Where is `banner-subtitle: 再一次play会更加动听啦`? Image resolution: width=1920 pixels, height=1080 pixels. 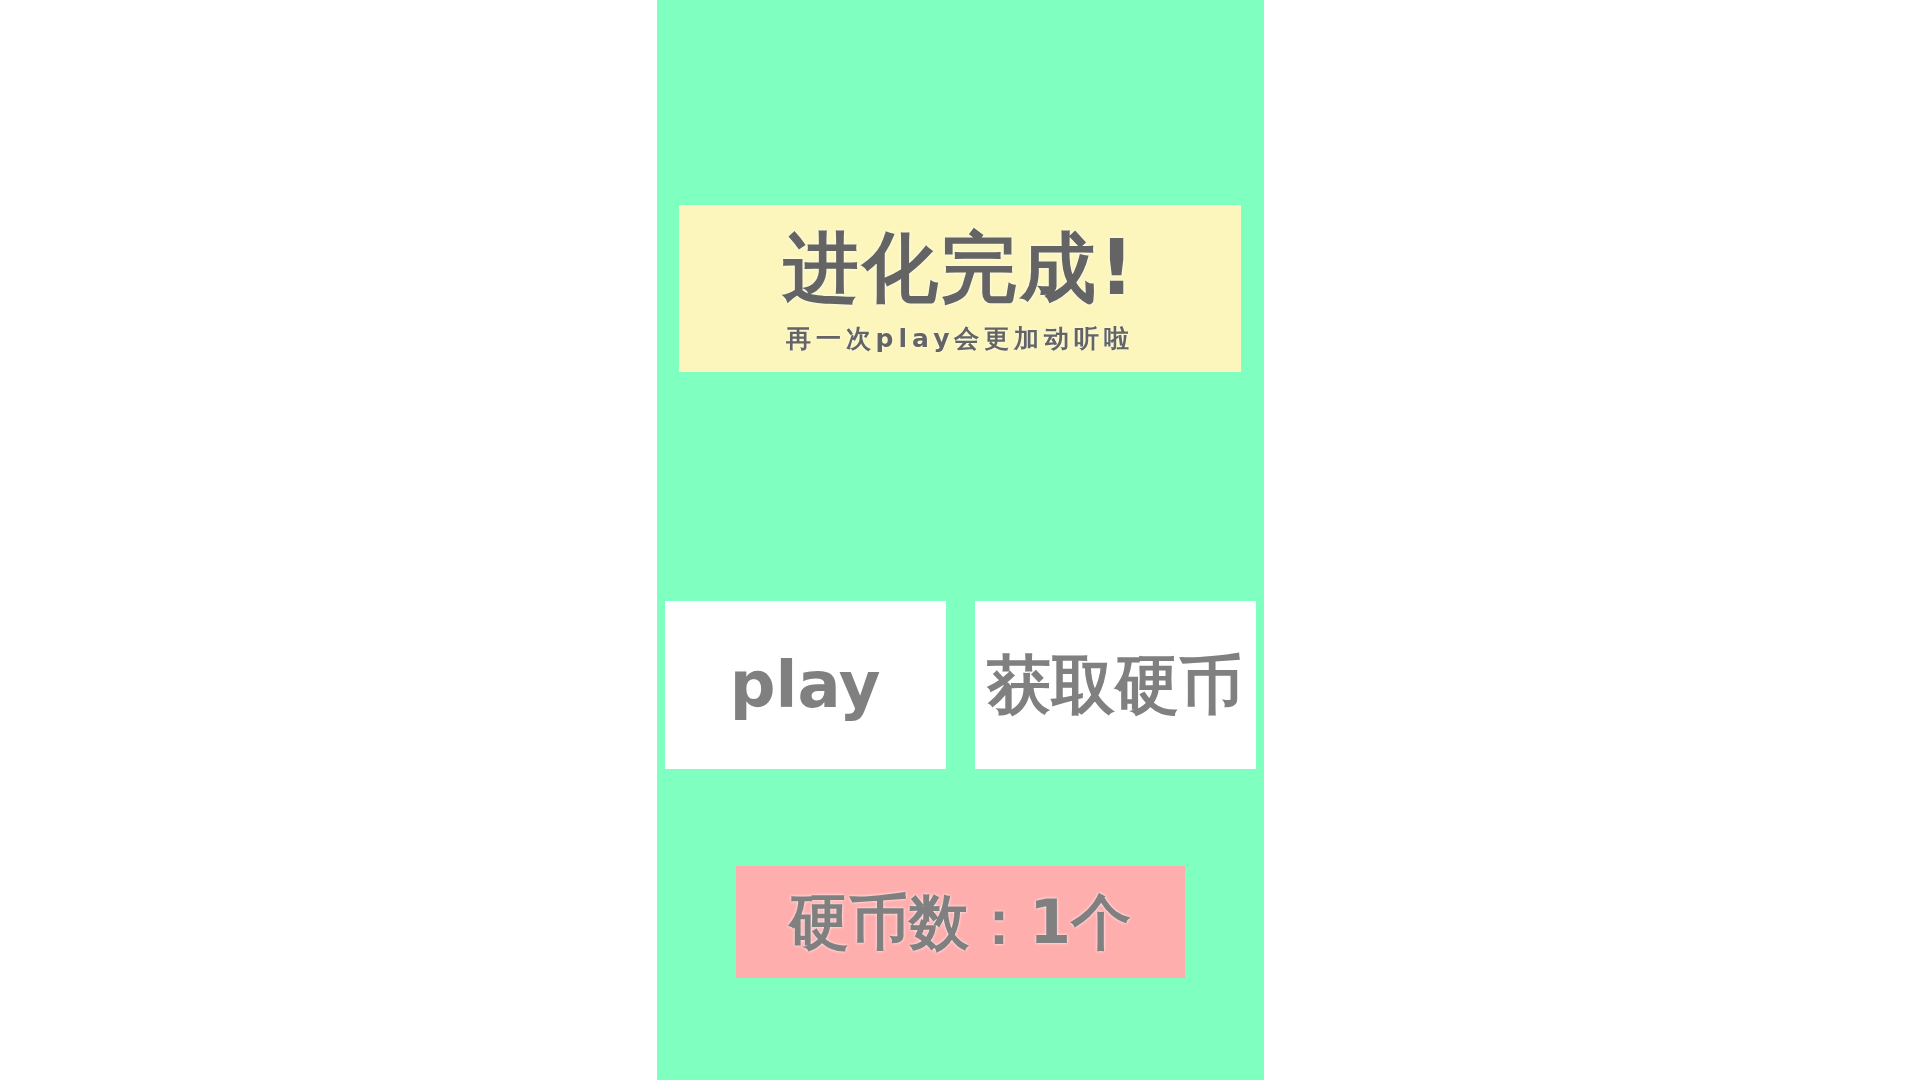
banner-subtitle: 再一次play会更加动听啦 is located at coordinates (960, 339).